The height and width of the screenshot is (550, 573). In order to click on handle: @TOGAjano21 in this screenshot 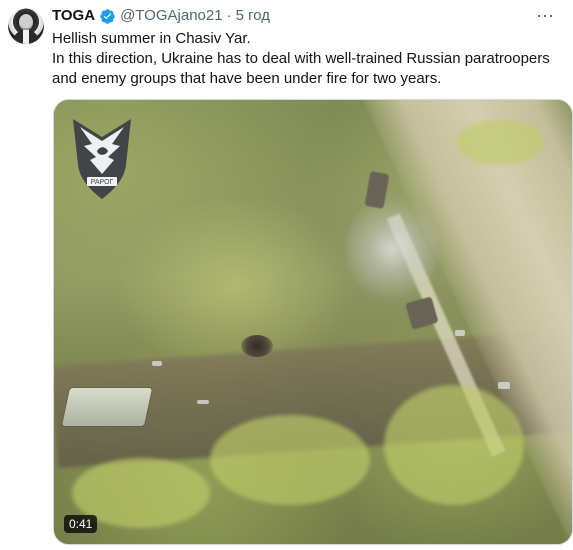, I will do `click(171, 16)`.